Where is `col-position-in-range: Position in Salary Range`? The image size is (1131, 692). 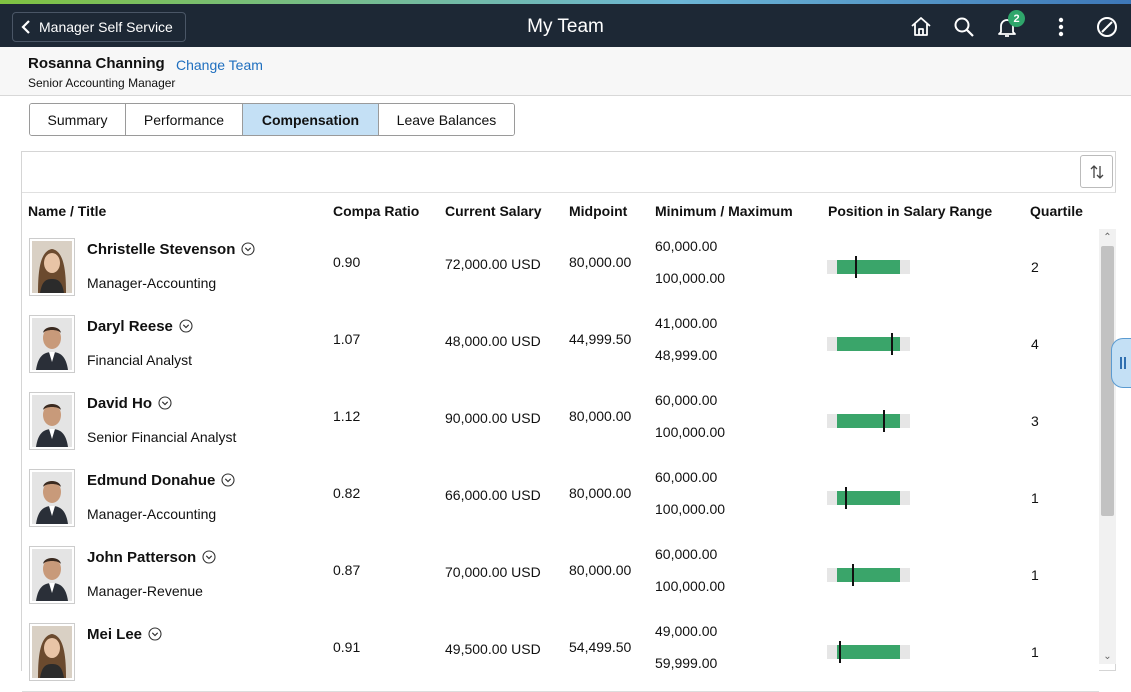
col-position-in-range: Position in Salary Range is located at coordinates (910, 211).